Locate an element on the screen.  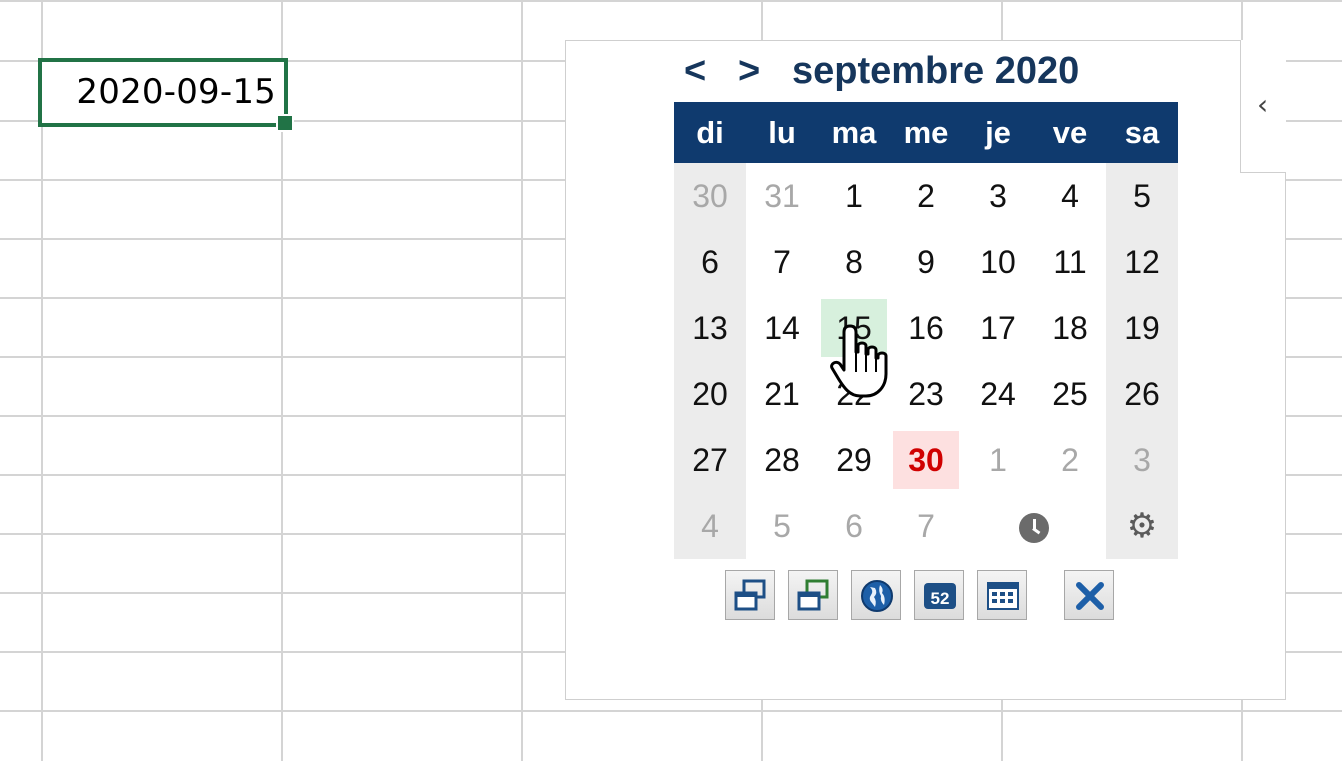
day-number: 28 is located at coordinates (782, 460).